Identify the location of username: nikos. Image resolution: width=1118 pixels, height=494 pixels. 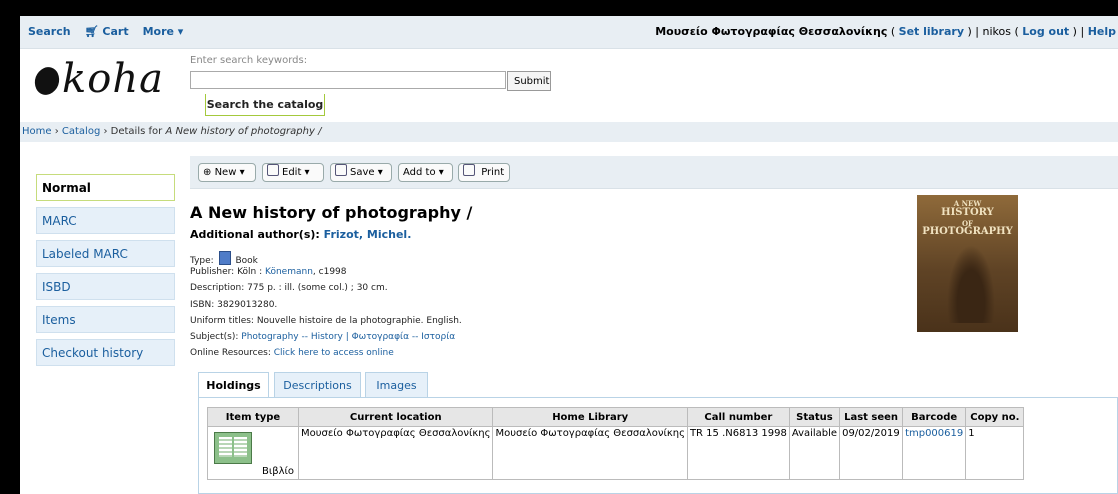
(996, 31).